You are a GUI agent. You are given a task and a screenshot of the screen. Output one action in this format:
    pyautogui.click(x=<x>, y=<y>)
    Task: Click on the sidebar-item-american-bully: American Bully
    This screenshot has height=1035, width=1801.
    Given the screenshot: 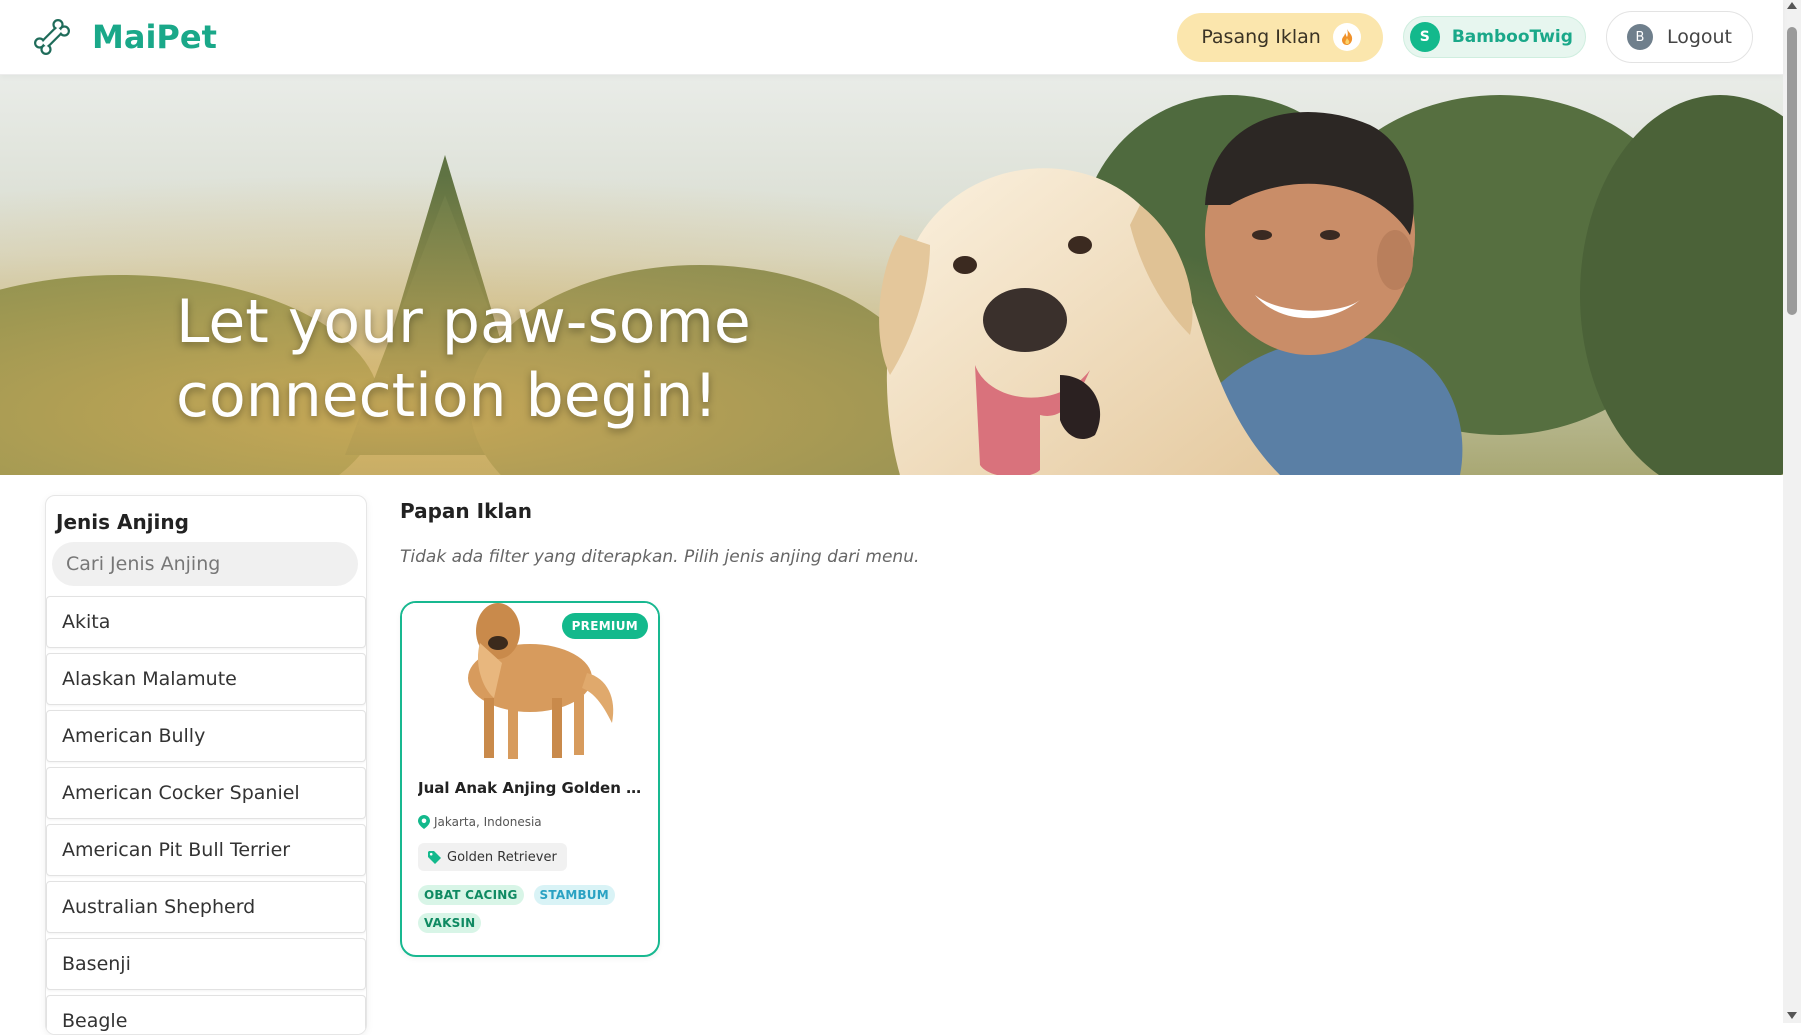 What is the action you would take?
    pyautogui.click(x=206, y=736)
    